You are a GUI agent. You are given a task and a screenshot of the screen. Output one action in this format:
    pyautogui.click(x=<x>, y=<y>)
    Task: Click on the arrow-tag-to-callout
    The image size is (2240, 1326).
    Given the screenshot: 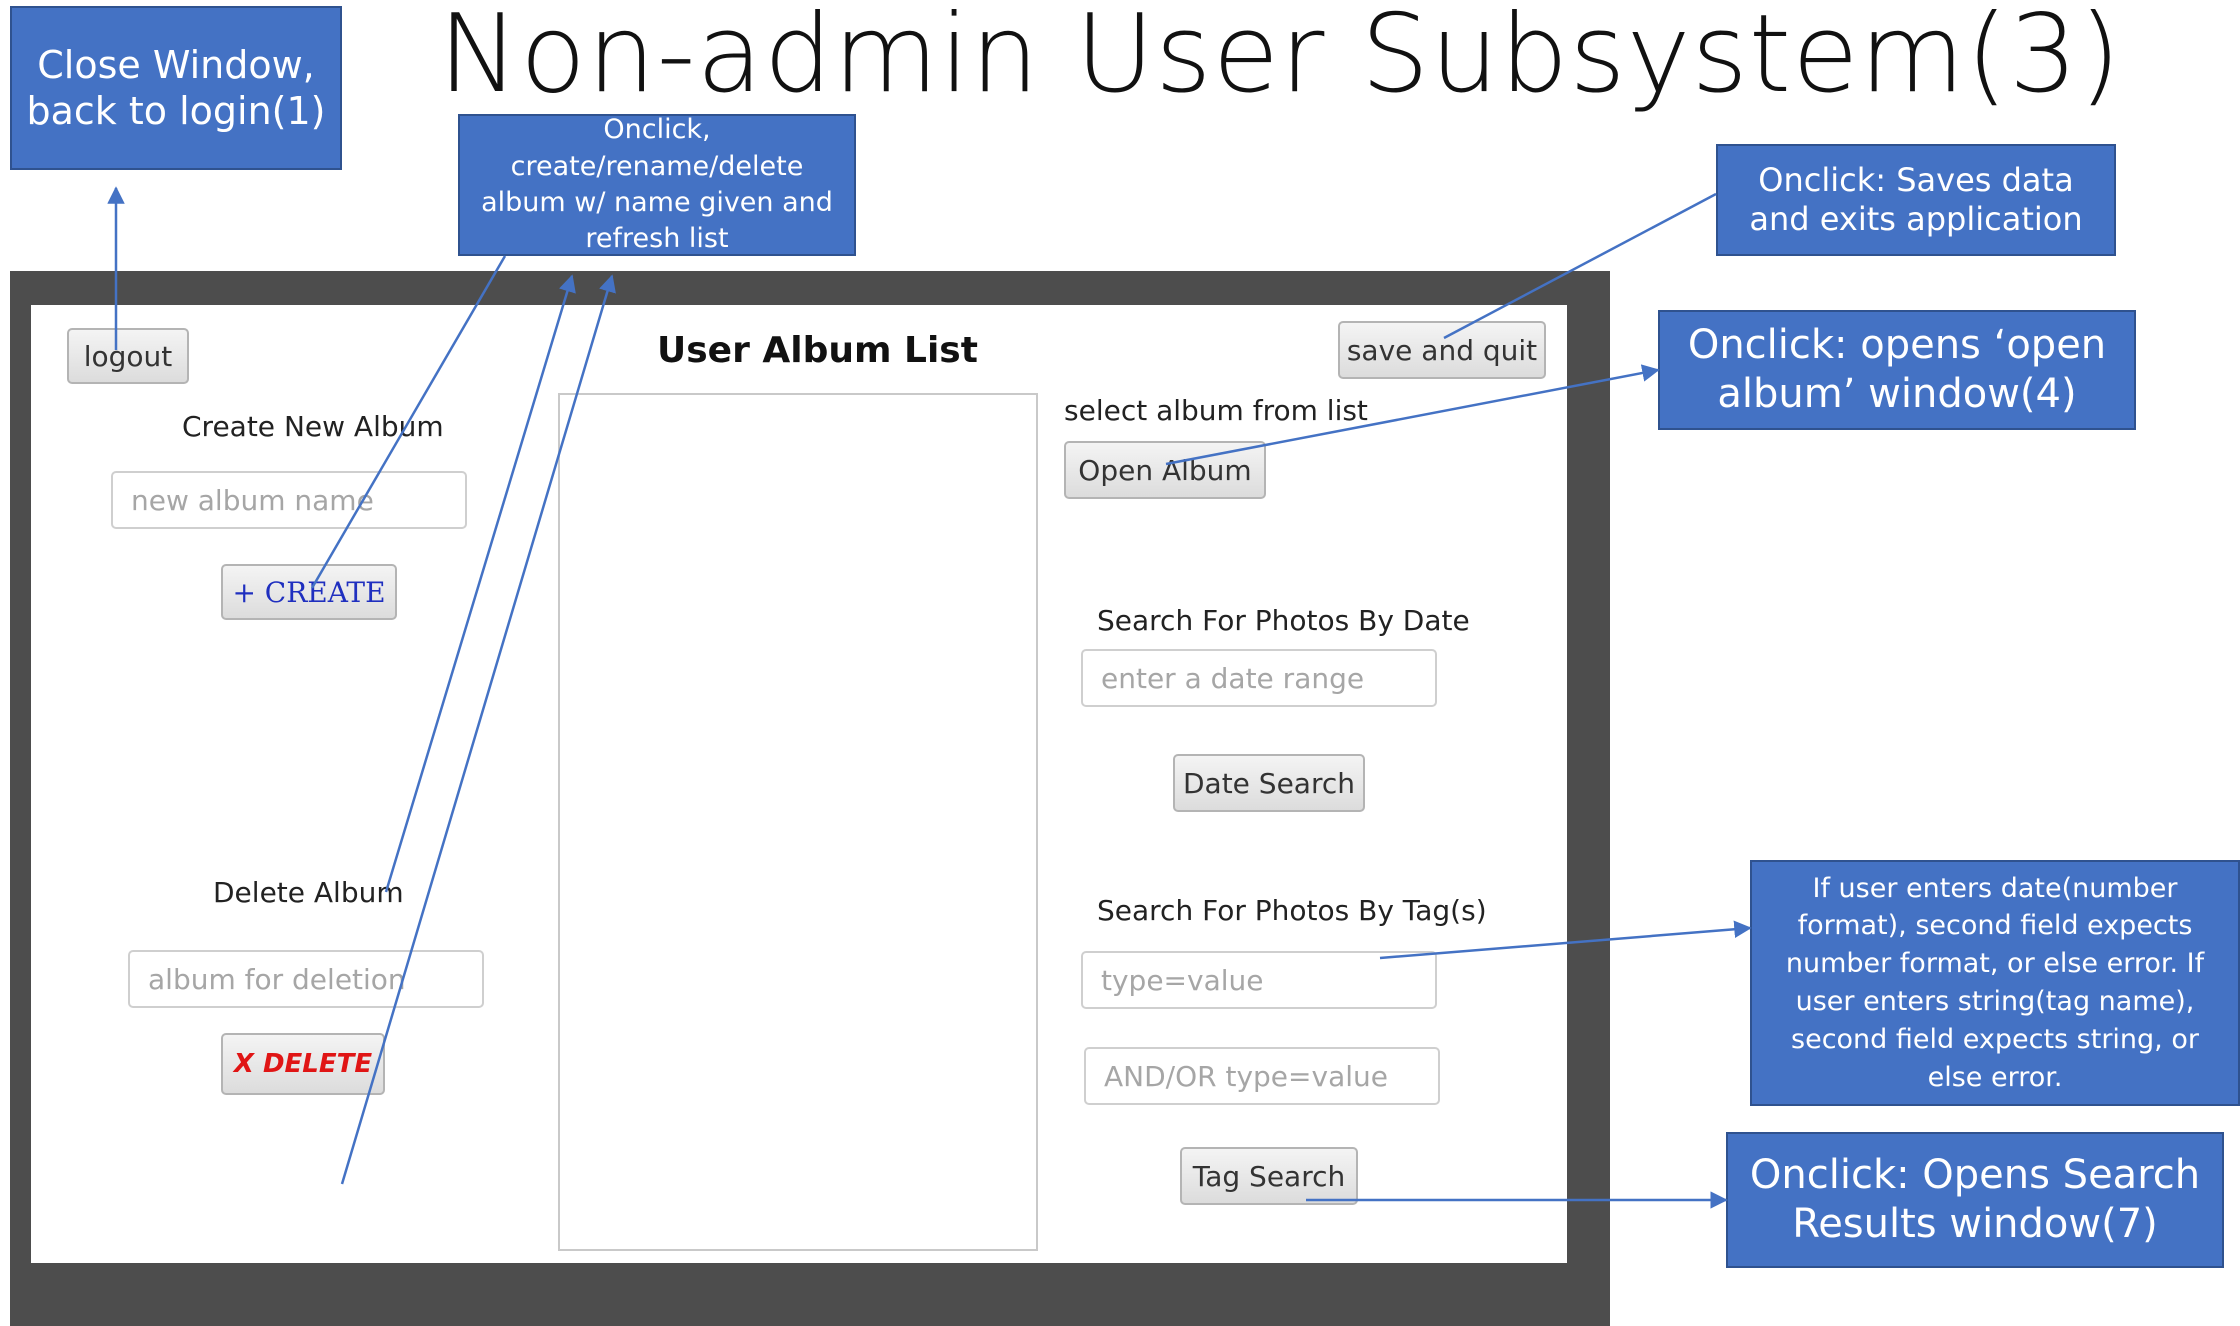 What is the action you would take?
    pyautogui.click(x=1565, y=940)
    